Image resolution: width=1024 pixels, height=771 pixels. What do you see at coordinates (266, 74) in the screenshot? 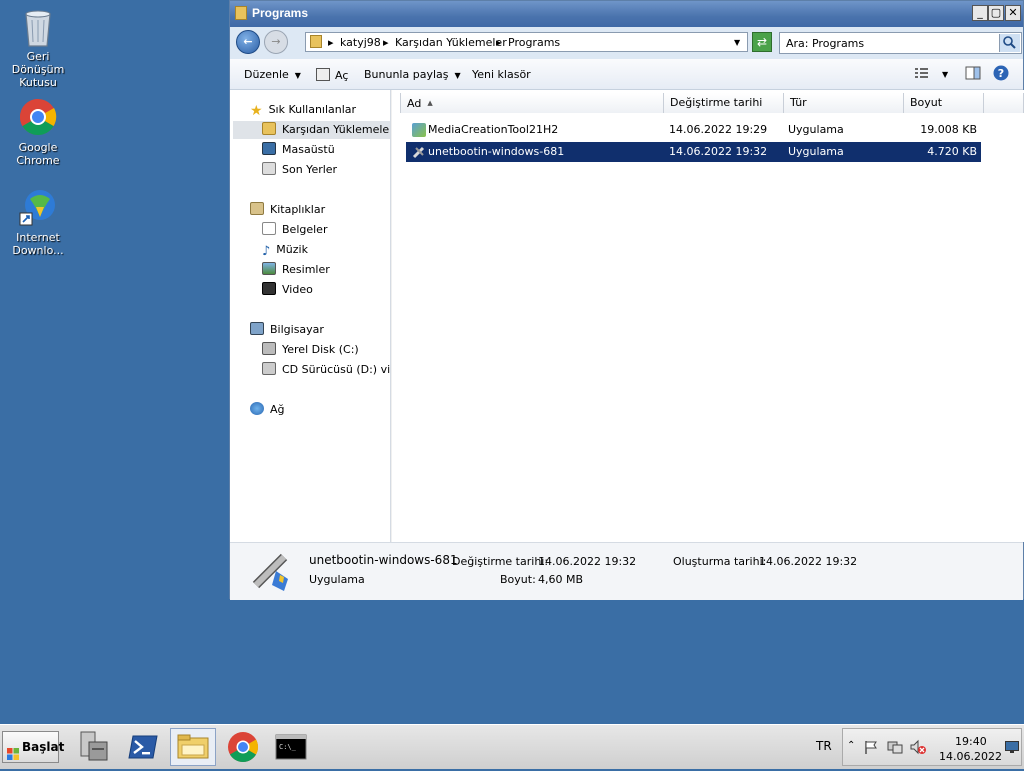
I see `organize-label: Düzenle` at bounding box center [266, 74].